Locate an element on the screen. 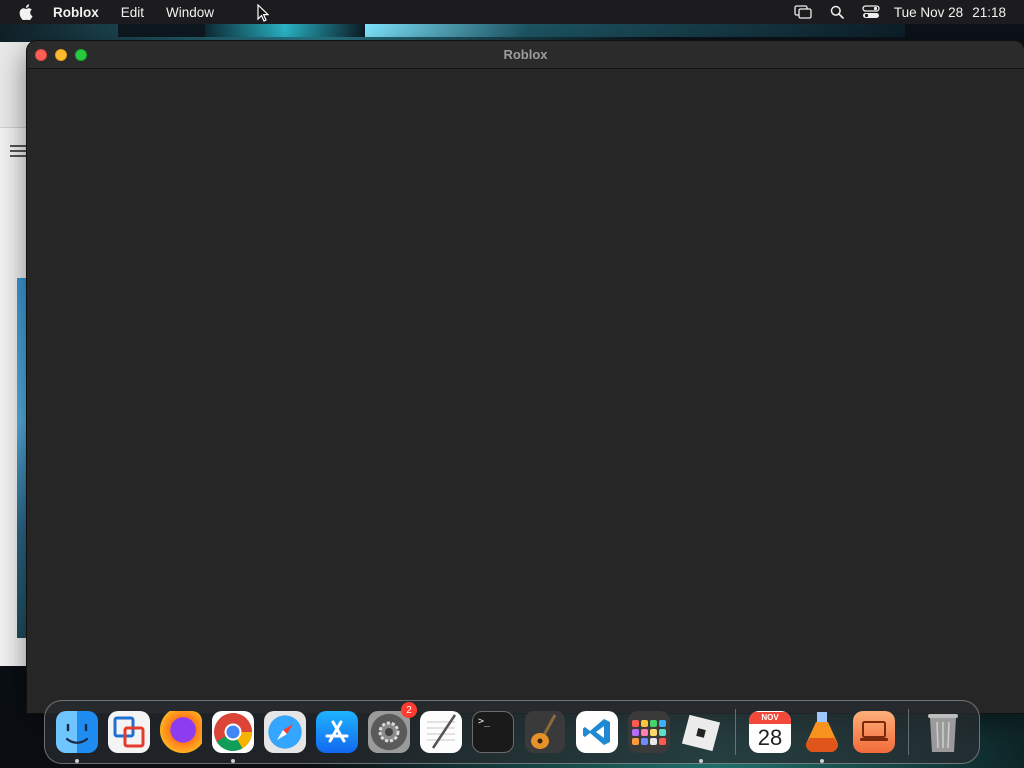  safari-icon is located at coordinates (285, 732).